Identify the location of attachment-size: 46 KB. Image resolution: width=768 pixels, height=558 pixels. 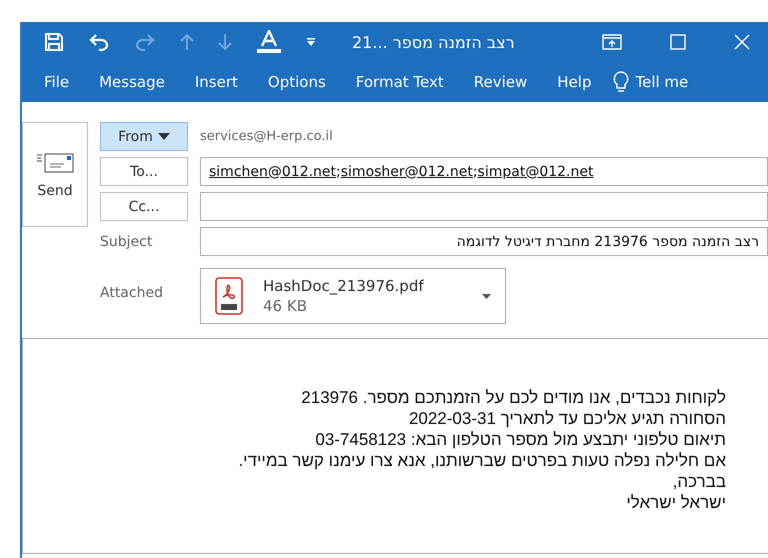
(285, 306).